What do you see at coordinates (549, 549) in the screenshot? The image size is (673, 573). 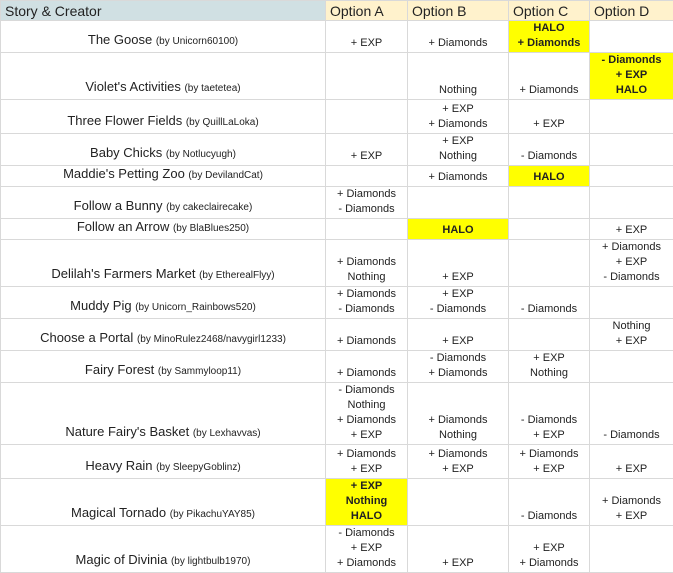 I see `option-c-cell: + EXP+ Diamonds` at bounding box center [549, 549].